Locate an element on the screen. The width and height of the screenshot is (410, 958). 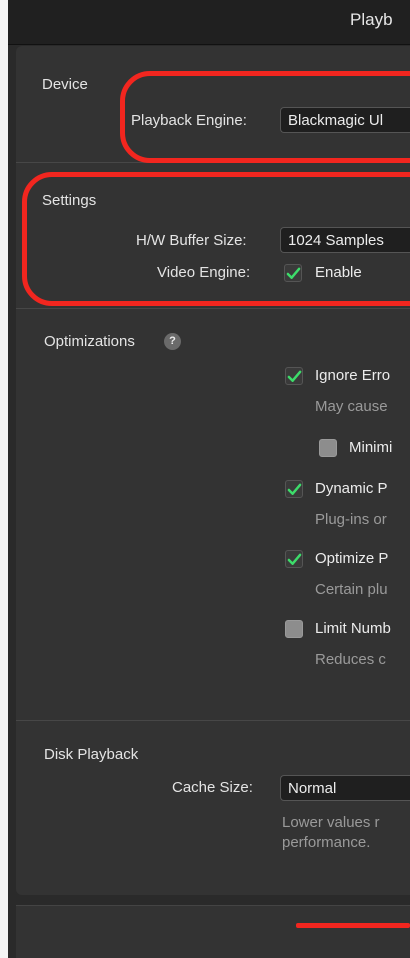
dynamic-plugin-label: Dynamic P is located at coordinates (351, 488).